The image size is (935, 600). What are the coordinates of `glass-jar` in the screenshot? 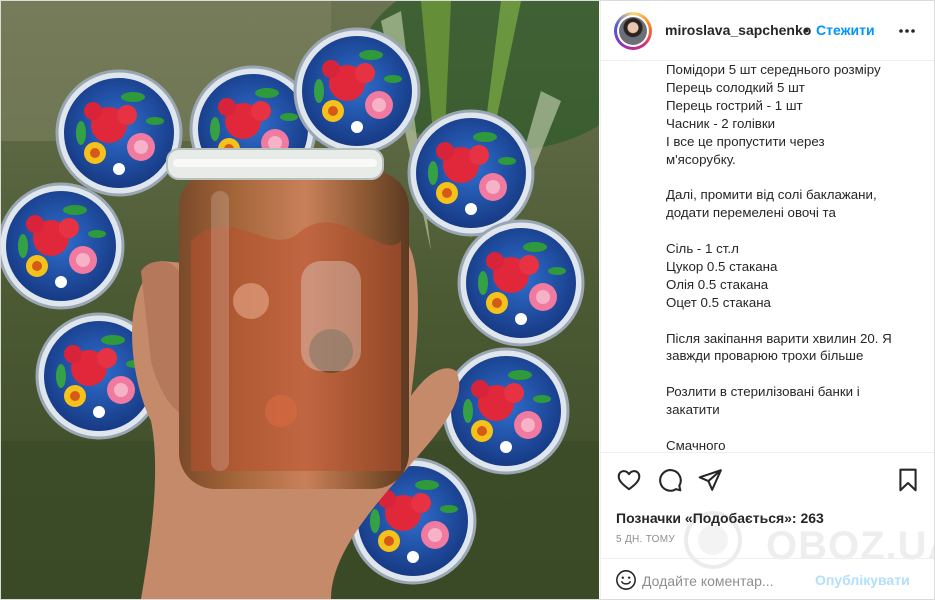 It's located at (287, 318).